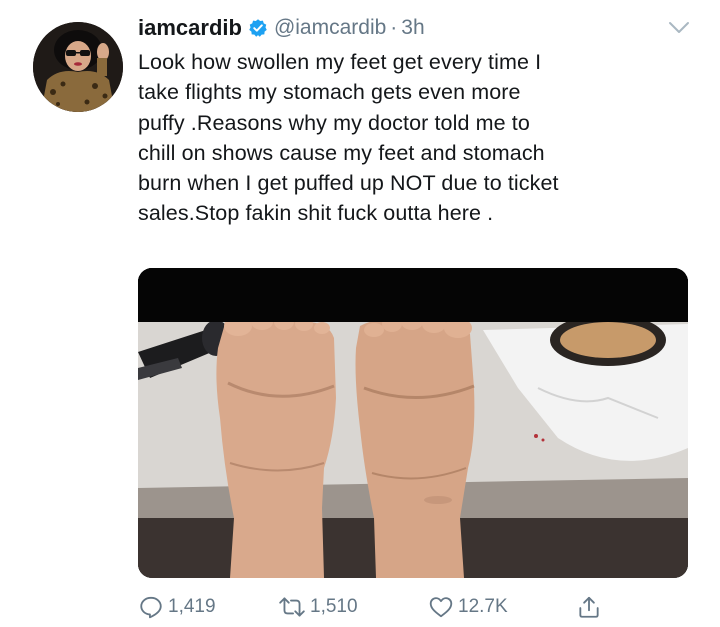 The width and height of the screenshot is (720, 627). I want to click on share-icon, so click(589, 607).